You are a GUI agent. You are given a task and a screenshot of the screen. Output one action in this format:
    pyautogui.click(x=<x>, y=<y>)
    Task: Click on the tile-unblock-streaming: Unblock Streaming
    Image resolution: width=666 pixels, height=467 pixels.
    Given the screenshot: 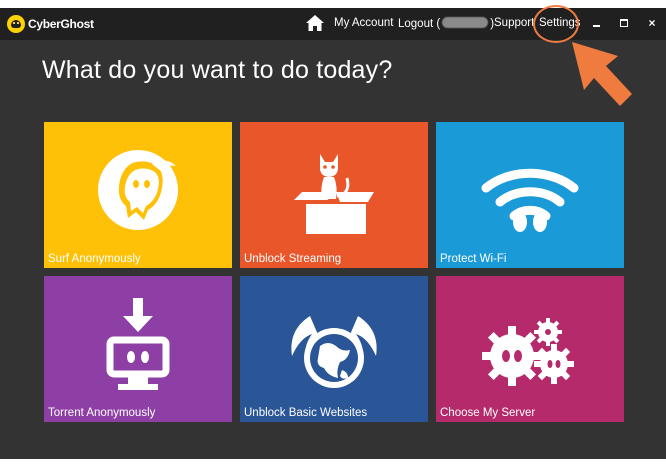 What is the action you would take?
    pyautogui.click(x=334, y=195)
    